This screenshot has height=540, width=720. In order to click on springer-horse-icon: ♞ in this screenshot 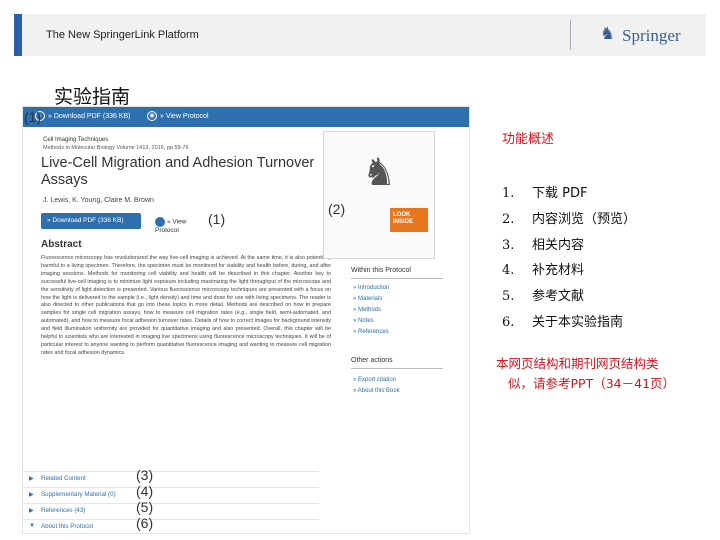, I will do `click(608, 34)`.